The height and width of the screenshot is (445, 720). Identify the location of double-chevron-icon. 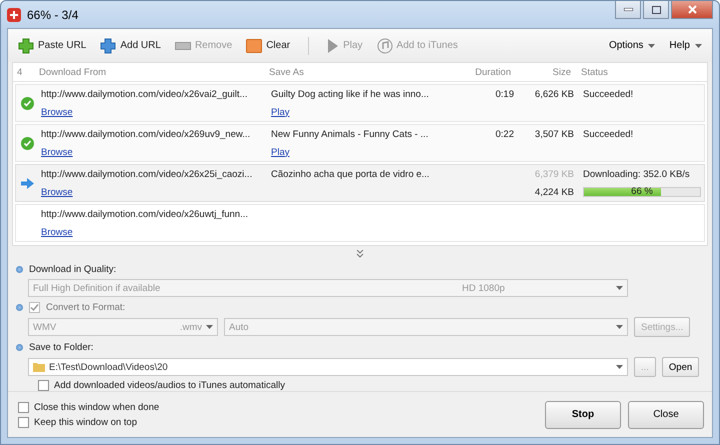
(360, 254).